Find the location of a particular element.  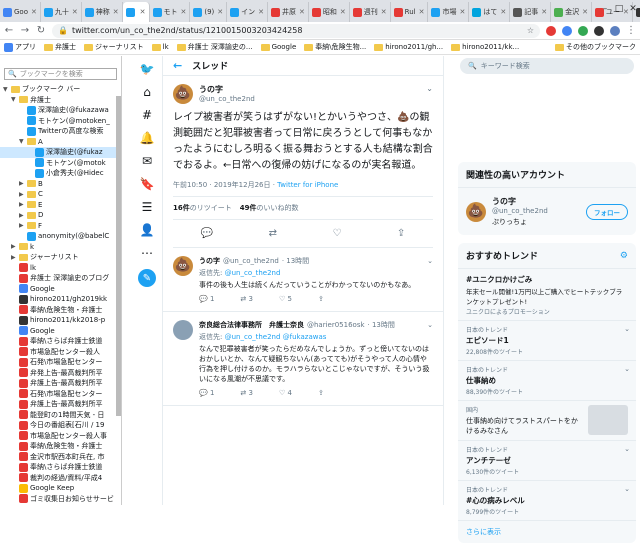

like-count: 49件のいいね的数 is located at coordinates (269, 208).